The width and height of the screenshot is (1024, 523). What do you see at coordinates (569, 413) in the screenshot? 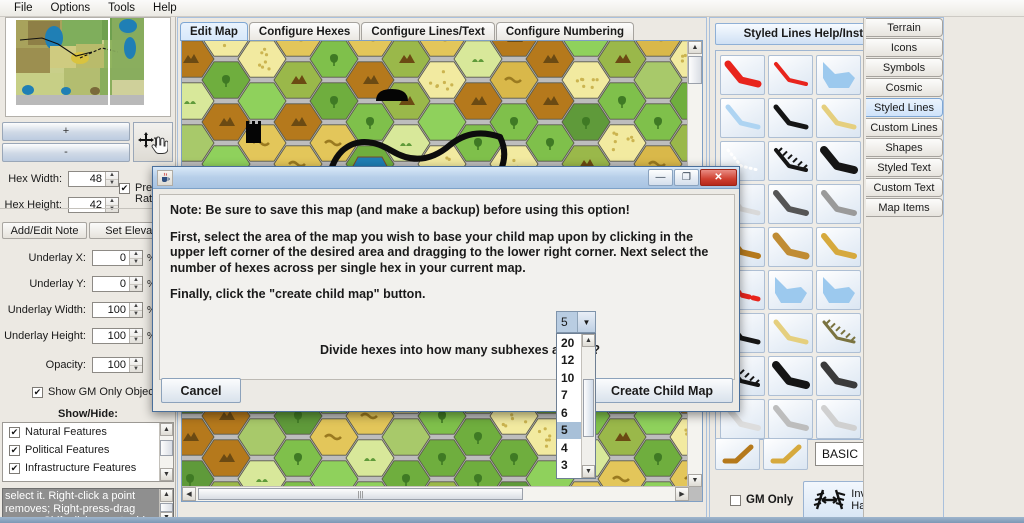
I see `dropdown-option-6: 6` at bounding box center [569, 413].